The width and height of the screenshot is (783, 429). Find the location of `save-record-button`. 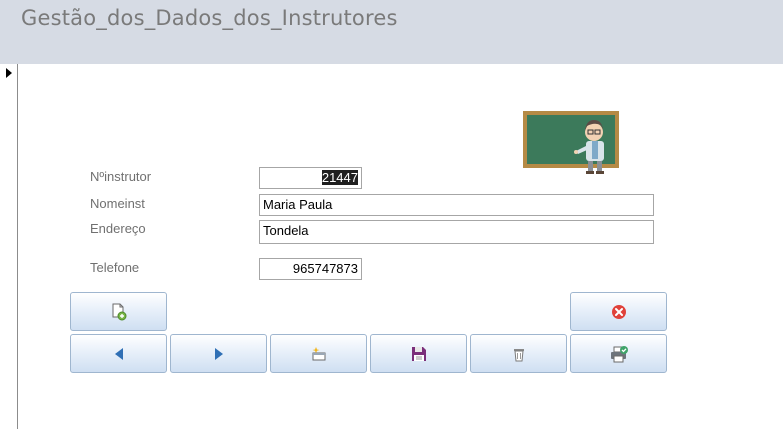

save-record-button is located at coordinates (418, 353).